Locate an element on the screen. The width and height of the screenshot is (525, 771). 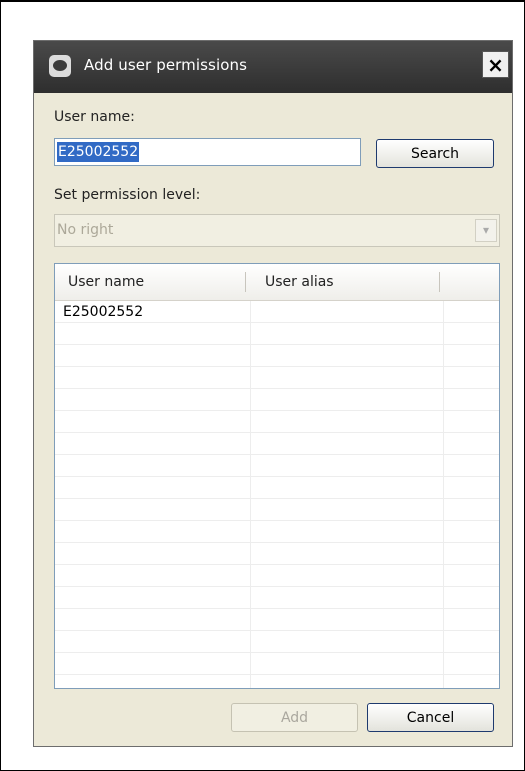
cell-user-name: E25002552 is located at coordinates (103, 312).